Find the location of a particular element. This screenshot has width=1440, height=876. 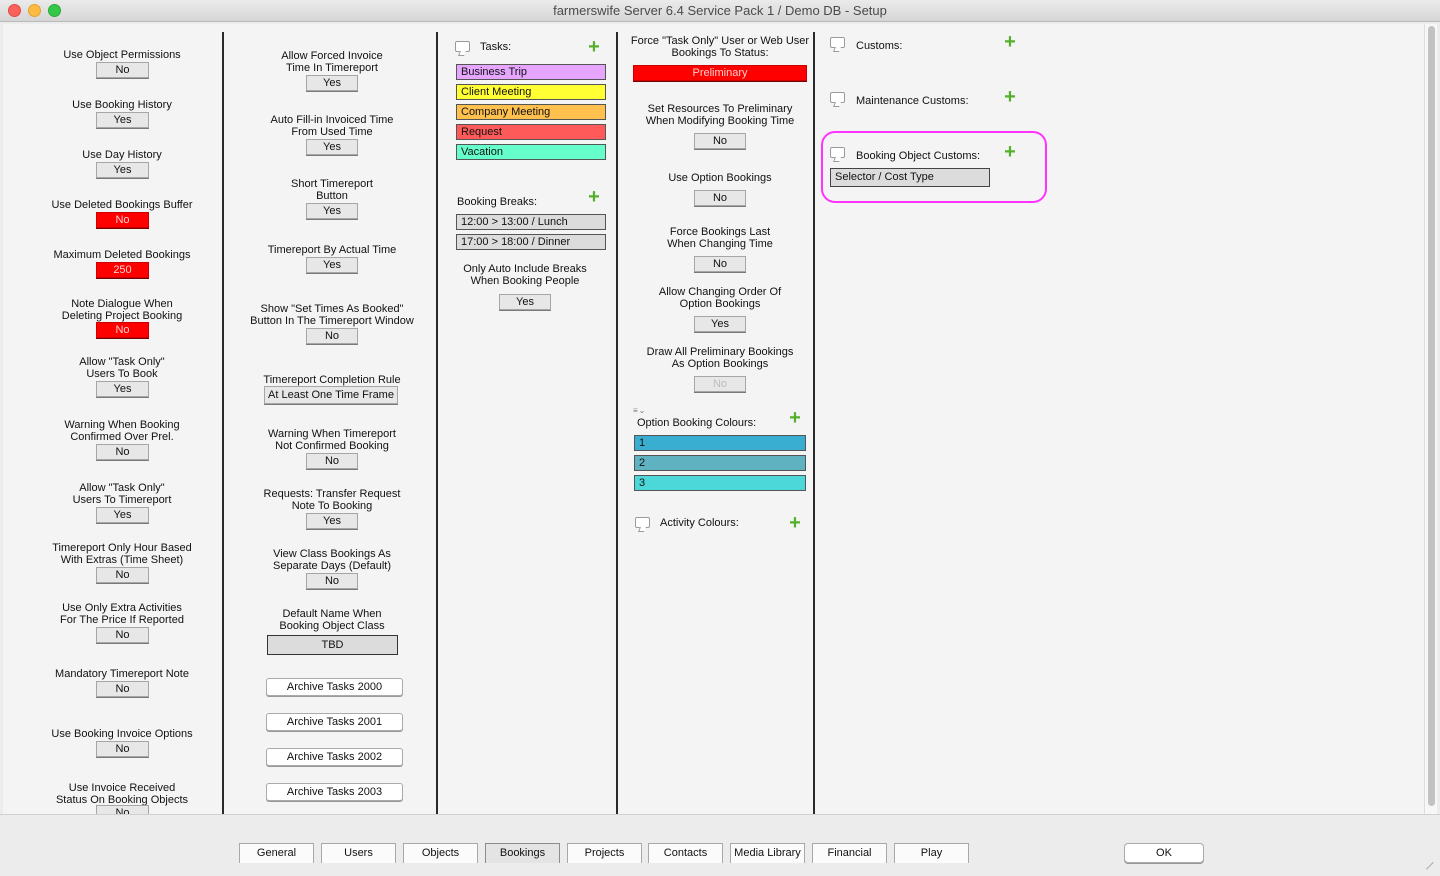

option-label: Use Booking Invoice Options is located at coordinates (122, 734).